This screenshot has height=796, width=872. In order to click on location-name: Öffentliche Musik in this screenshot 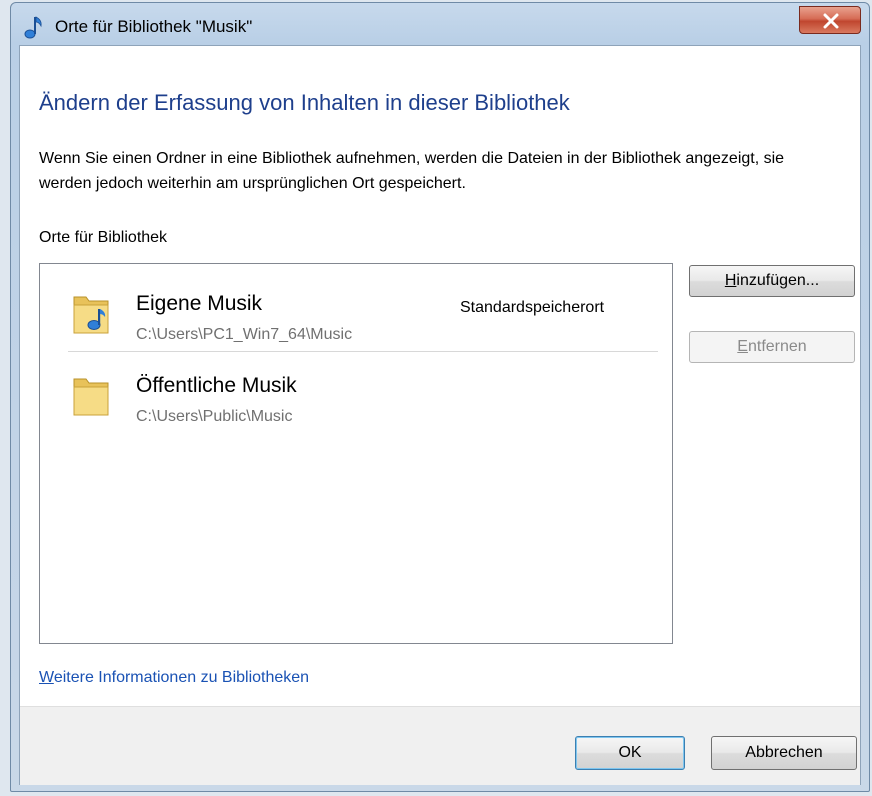, I will do `click(216, 385)`.